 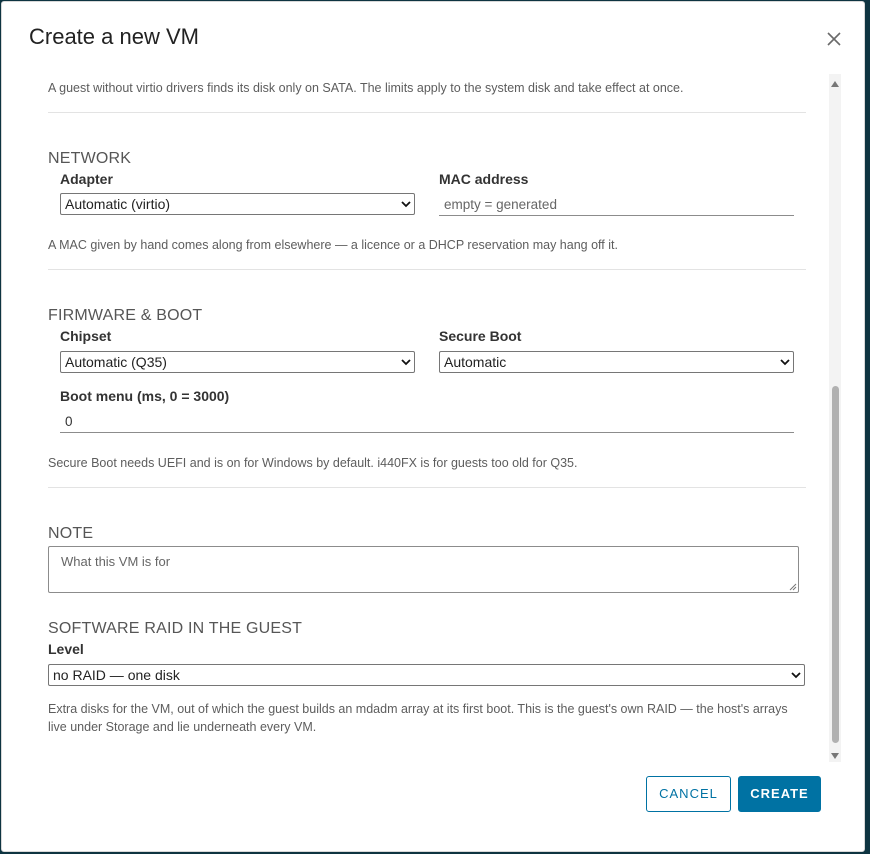 What do you see at coordinates (116, 561) in the screenshot?
I see `note-placeholder: What this VM is for` at bounding box center [116, 561].